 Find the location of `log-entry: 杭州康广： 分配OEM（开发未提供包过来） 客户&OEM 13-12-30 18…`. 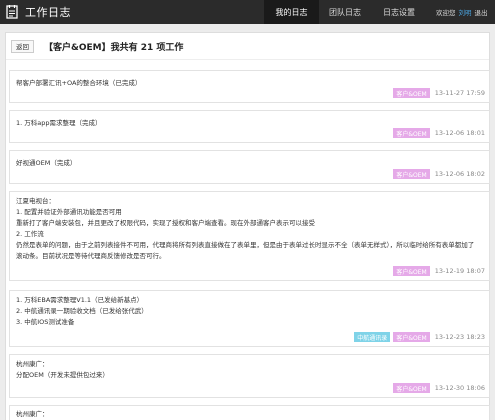

log-entry: 杭州康广： 分配OEM（开发未提供包过来） 客户&OEM 13-12-30 18… is located at coordinates (249, 376).